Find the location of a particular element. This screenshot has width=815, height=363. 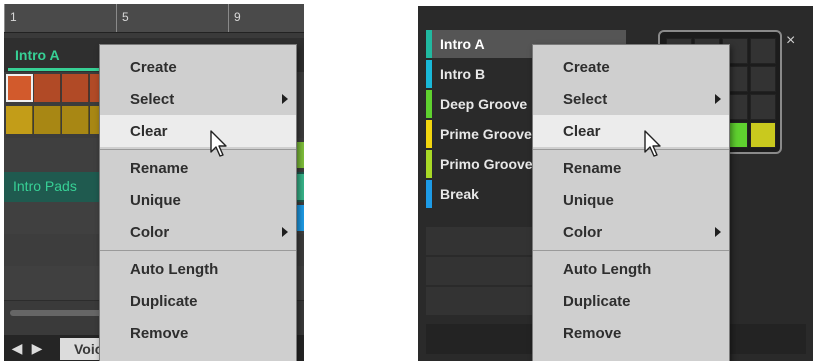

bar-number: 5 is located at coordinates (125, 17).